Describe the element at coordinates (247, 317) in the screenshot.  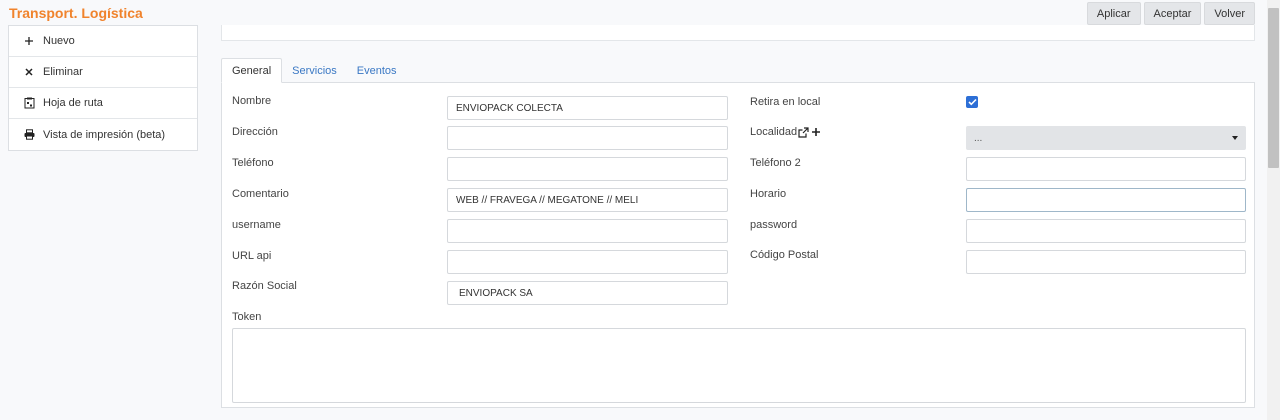
I see `token-label: Token` at that location.